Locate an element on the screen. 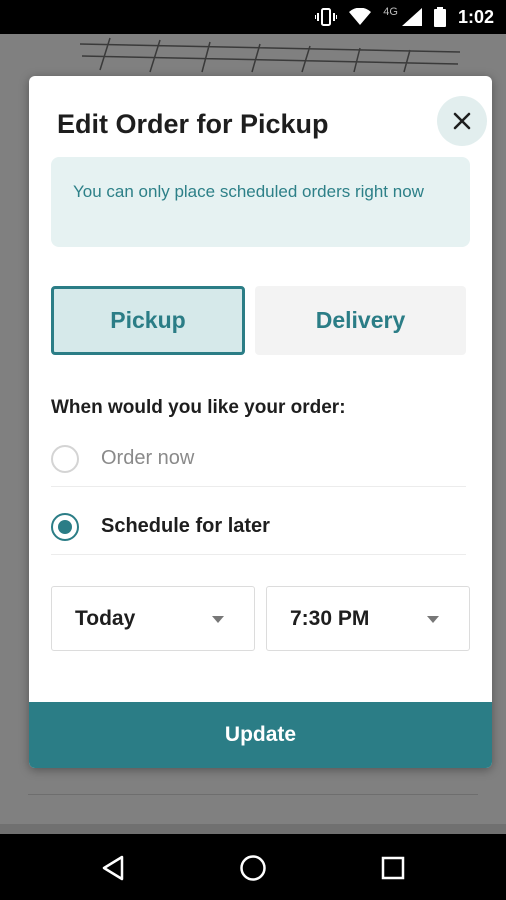 Image resolution: width=506 pixels, height=900 pixels. order-now-label: Order now is located at coordinates (148, 458).